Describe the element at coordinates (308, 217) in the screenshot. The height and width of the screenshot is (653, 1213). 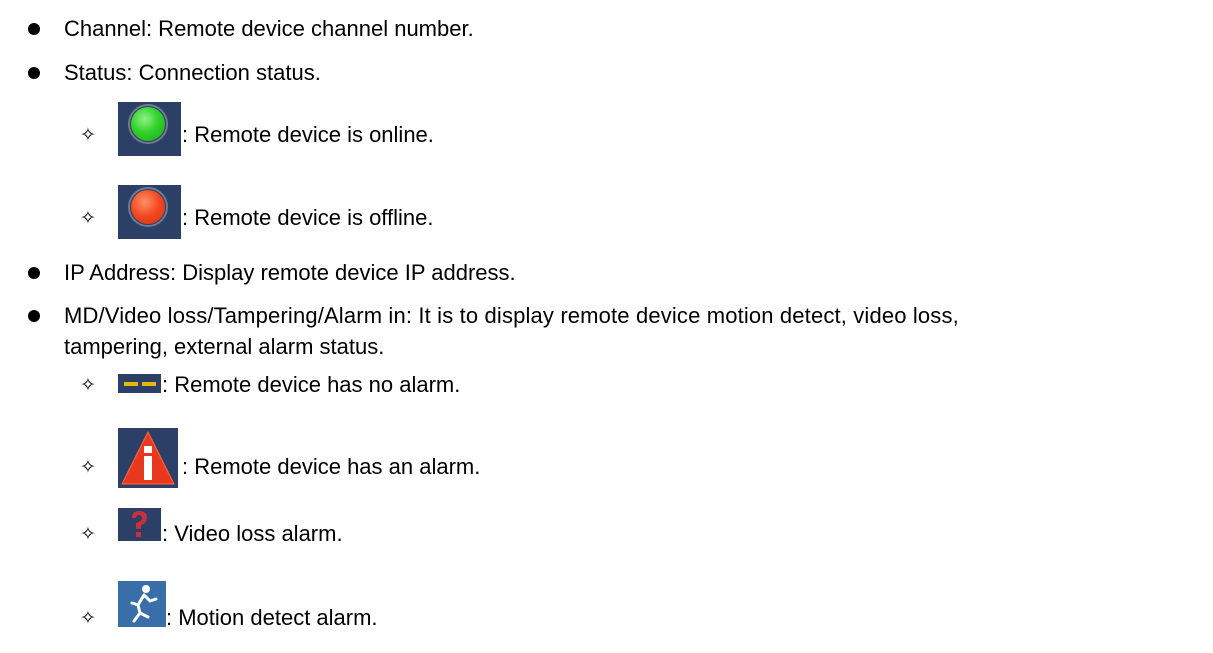
I see `status-offline-text: : Remote device is offline.` at that location.